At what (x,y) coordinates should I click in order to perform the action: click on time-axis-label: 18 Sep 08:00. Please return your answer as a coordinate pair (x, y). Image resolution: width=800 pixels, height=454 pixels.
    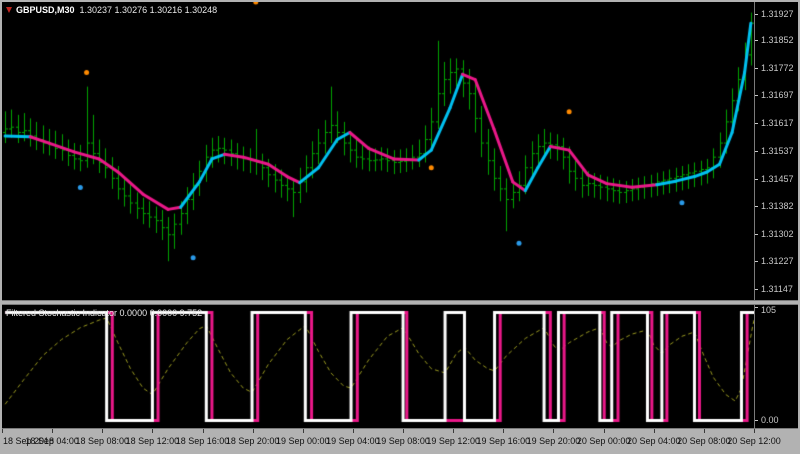
    Looking at the image, I should click on (102, 441).